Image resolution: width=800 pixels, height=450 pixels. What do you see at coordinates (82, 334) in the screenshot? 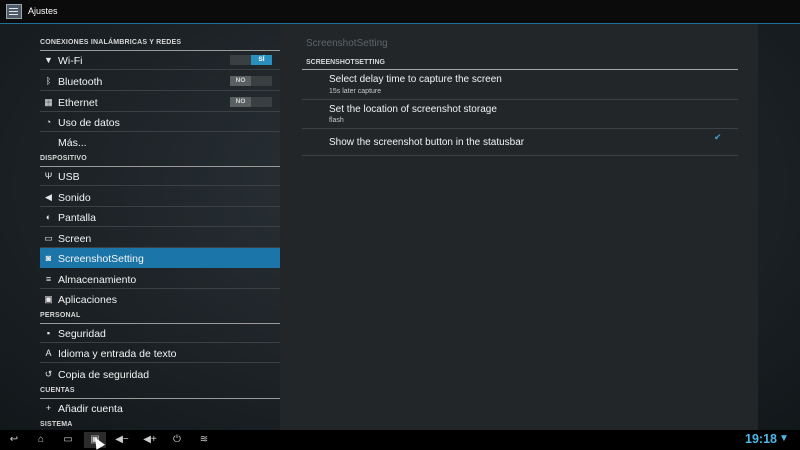
I see `sidebar-item-label: Seguridad` at bounding box center [82, 334].